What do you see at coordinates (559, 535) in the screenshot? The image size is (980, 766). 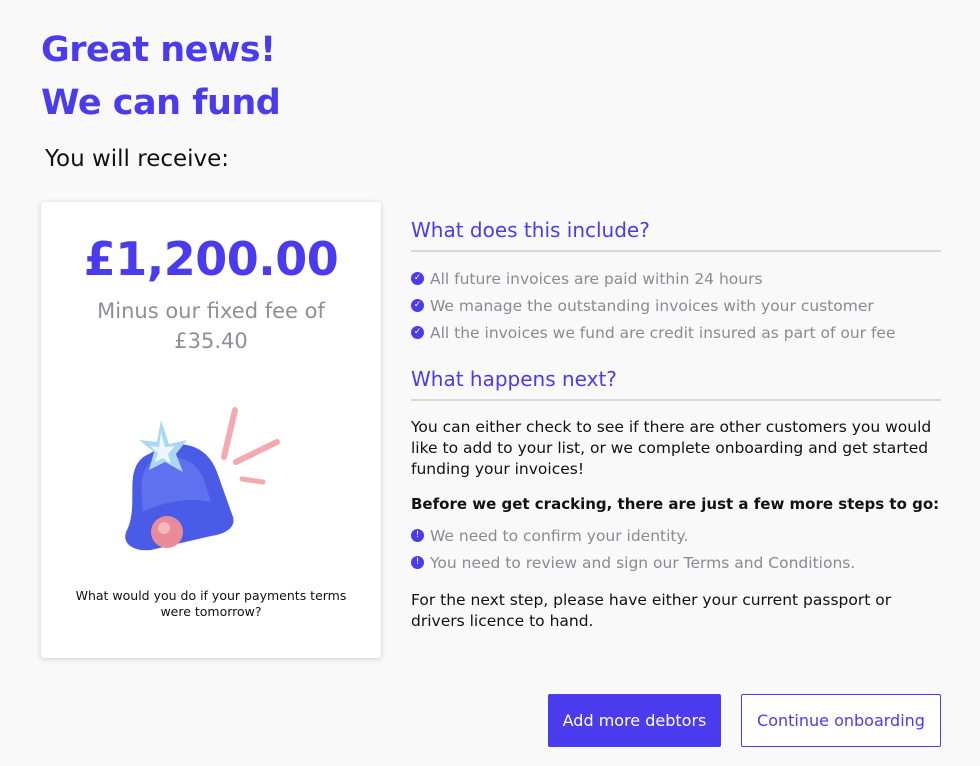 I see `list-item-text: We need to confirm your identity.` at bounding box center [559, 535].